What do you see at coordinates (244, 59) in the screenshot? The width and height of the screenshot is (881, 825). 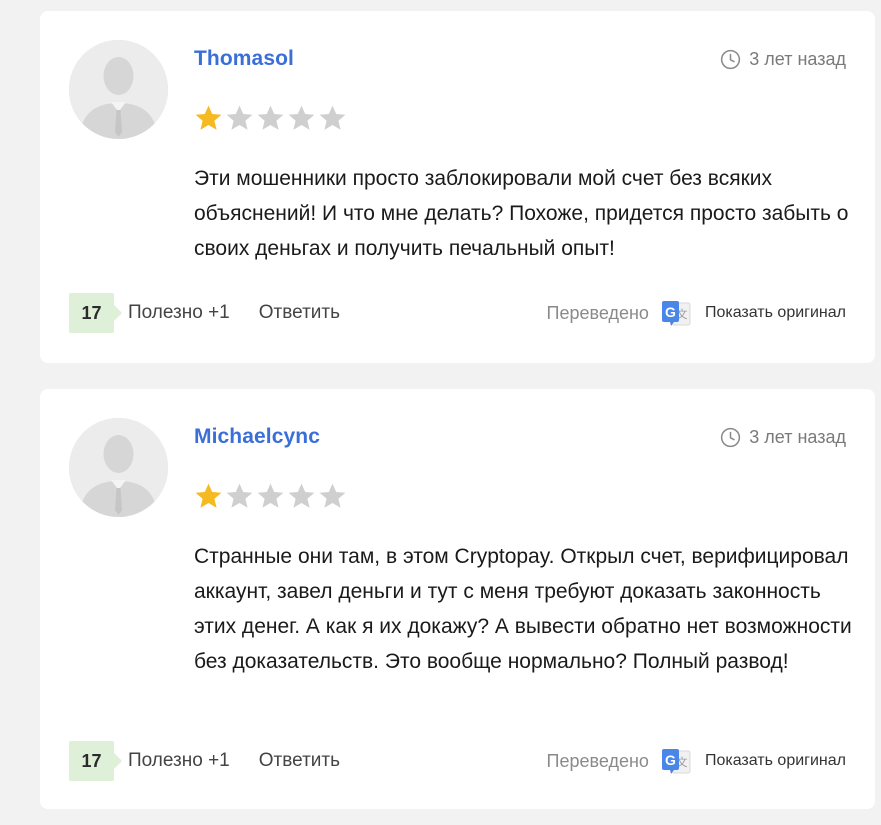 I see `review-author: Thomasol` at bounding box center [244, 59].